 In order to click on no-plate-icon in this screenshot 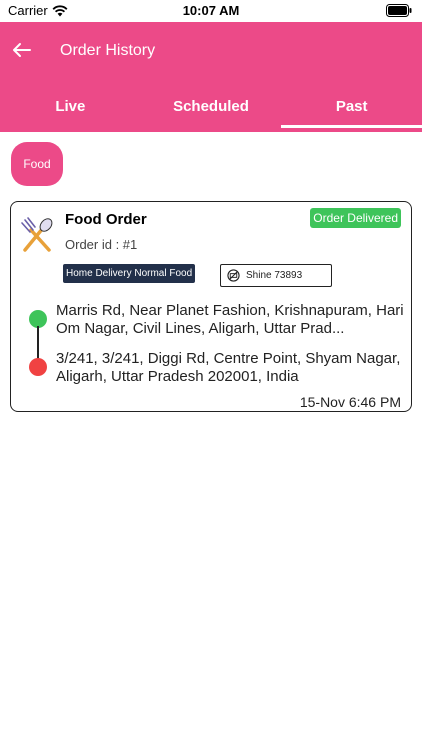, I will do `click(233, 275)`.